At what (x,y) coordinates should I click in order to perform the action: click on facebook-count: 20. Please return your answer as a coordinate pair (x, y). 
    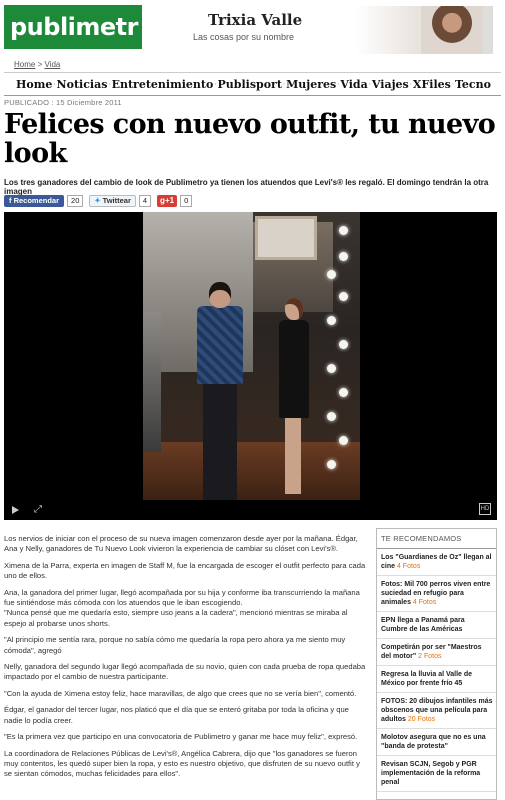
    Looking at the image, I should click on (75, 201).